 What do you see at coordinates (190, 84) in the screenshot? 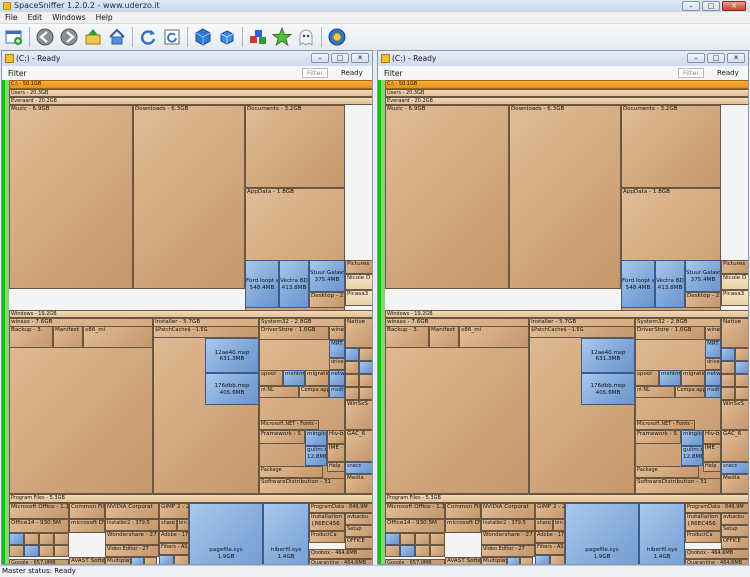
I see `treemap-block: C:\ - 50.1GB` at bounding box center [190, 84].